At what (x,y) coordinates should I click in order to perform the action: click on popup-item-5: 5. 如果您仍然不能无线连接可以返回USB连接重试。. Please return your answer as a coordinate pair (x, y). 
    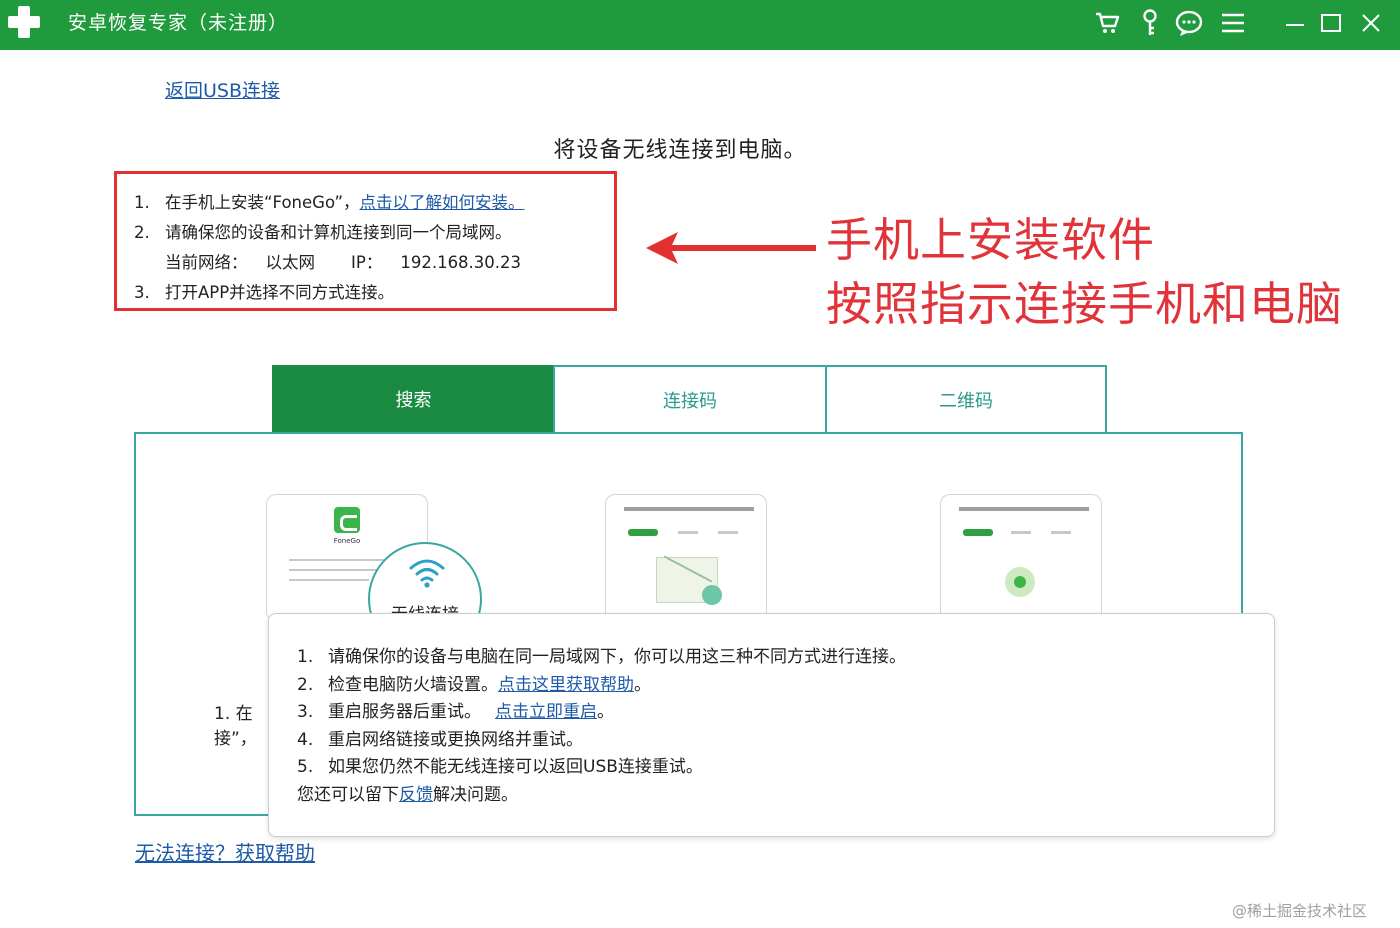
    Looking at the image, I should click on (500, 767).